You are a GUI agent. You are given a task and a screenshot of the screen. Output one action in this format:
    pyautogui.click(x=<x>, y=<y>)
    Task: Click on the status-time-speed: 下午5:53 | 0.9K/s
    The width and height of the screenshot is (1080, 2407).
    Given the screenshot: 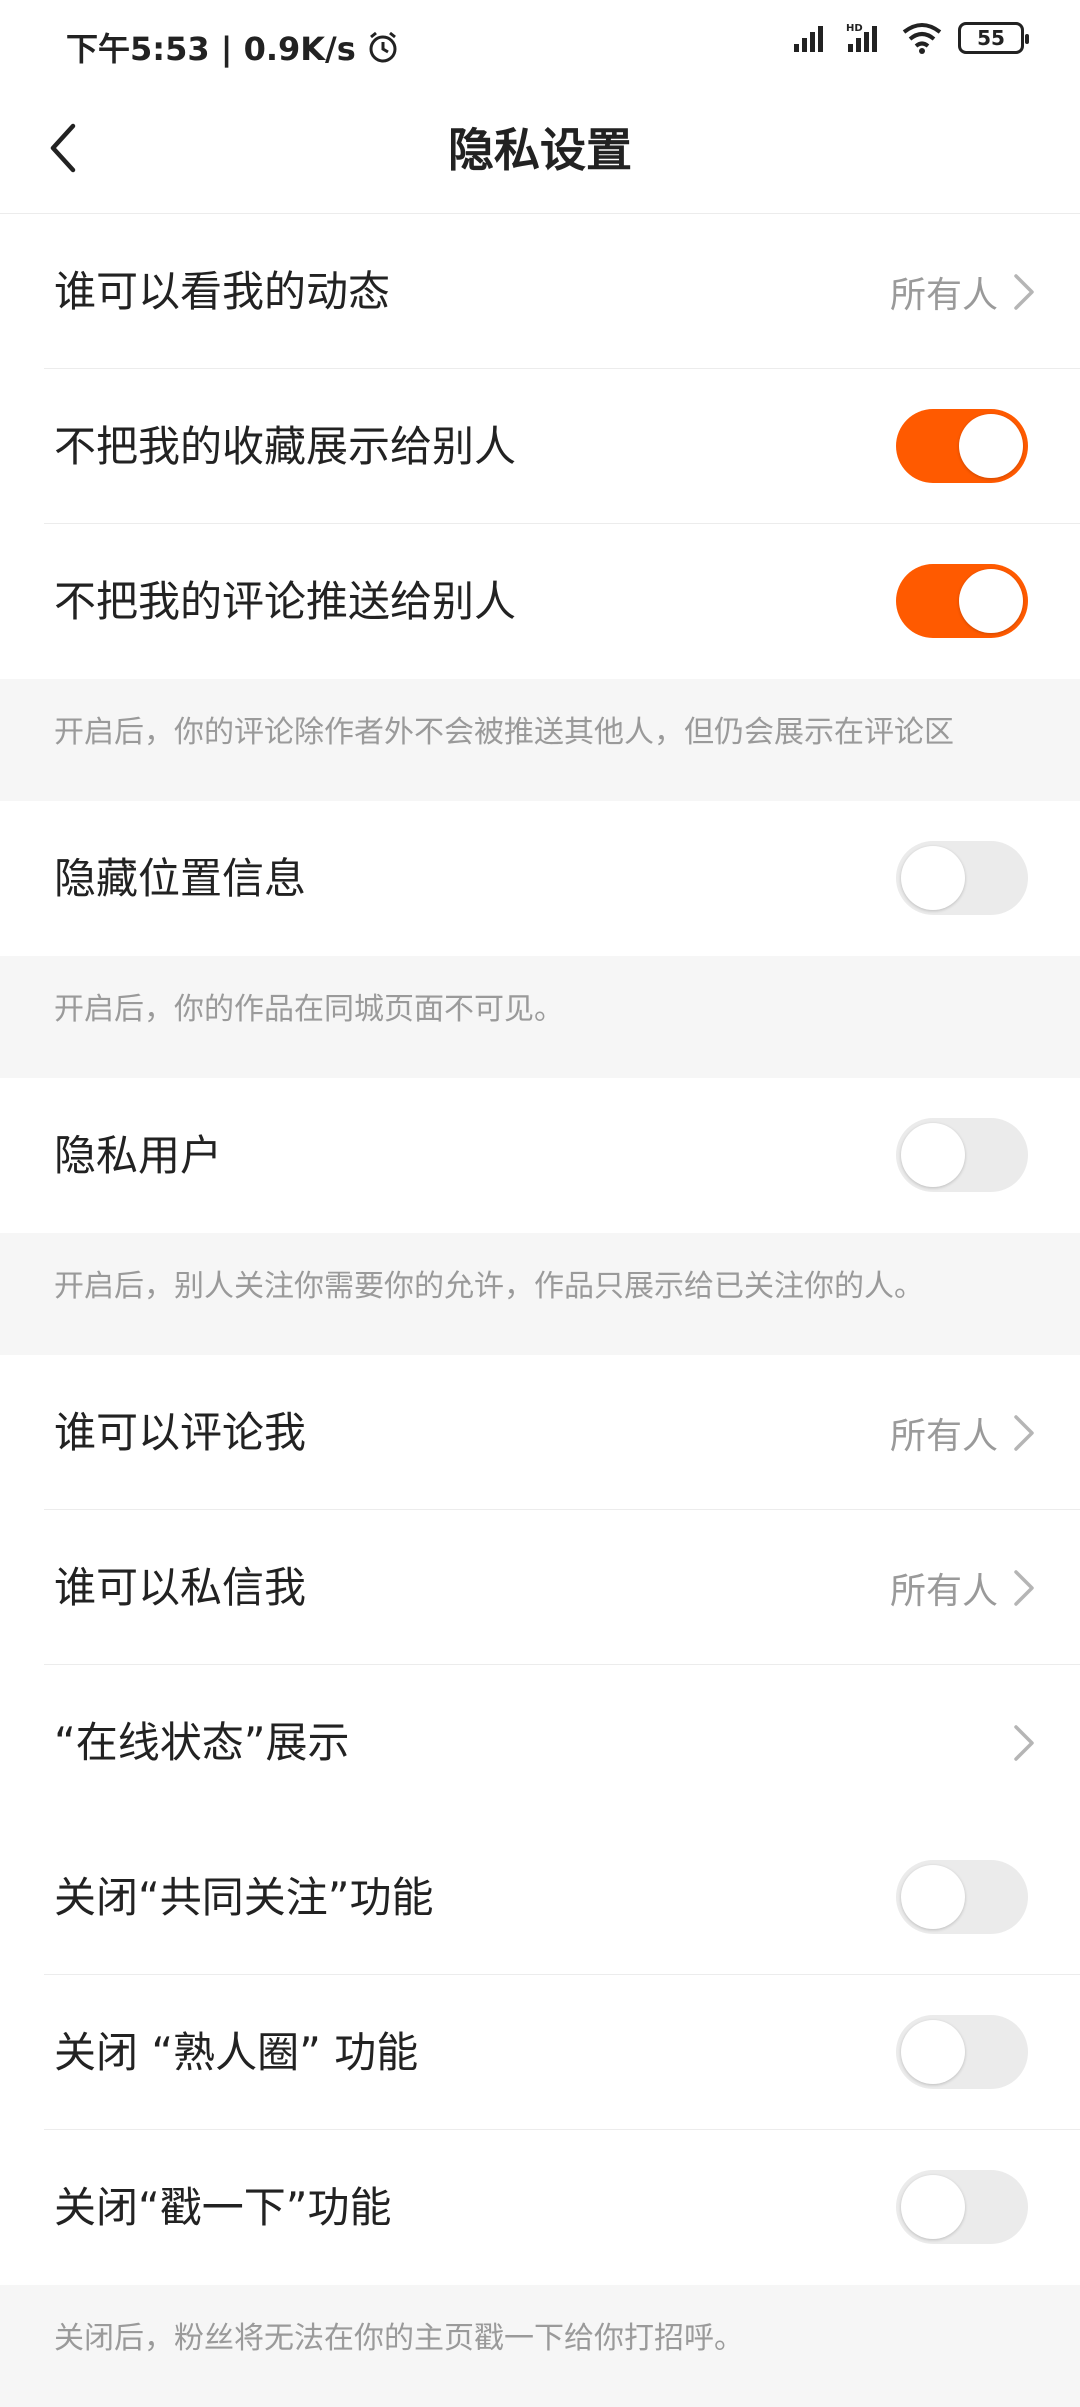 What is the action you would take?
    pyautogui.click(x=211, y=49)
    